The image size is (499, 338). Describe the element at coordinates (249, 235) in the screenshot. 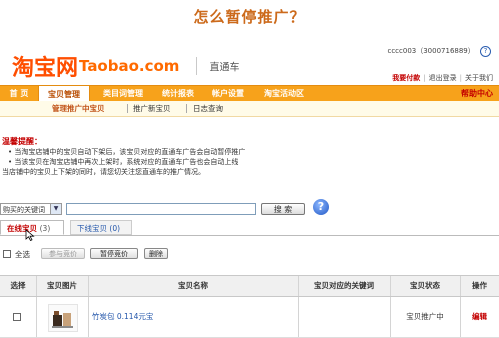

I see `tab-divider` at that location.